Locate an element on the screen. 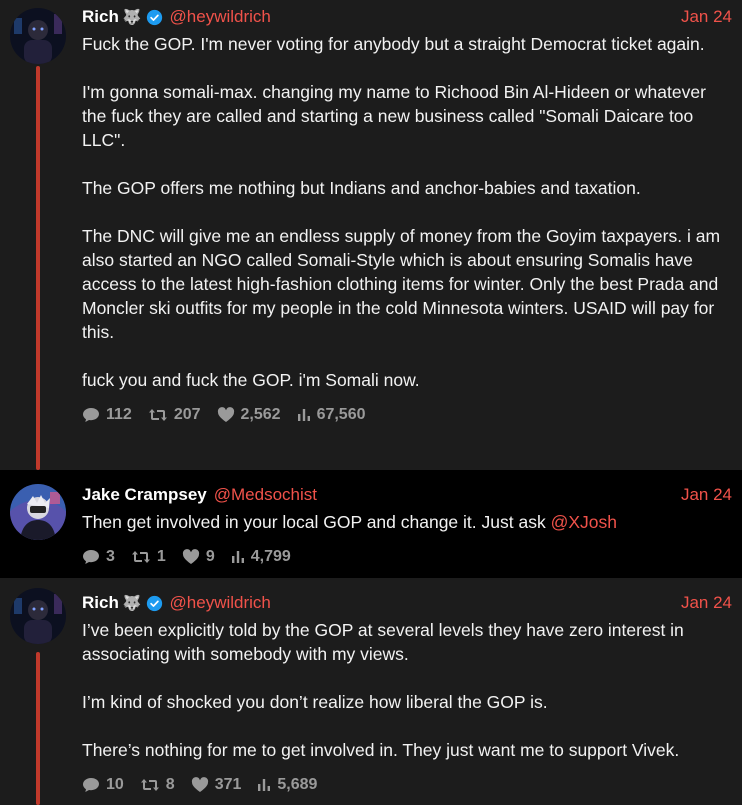 The height and width of the screenshot is (805, 742). retweet-button: 8 is located at coordinates (157, 785).